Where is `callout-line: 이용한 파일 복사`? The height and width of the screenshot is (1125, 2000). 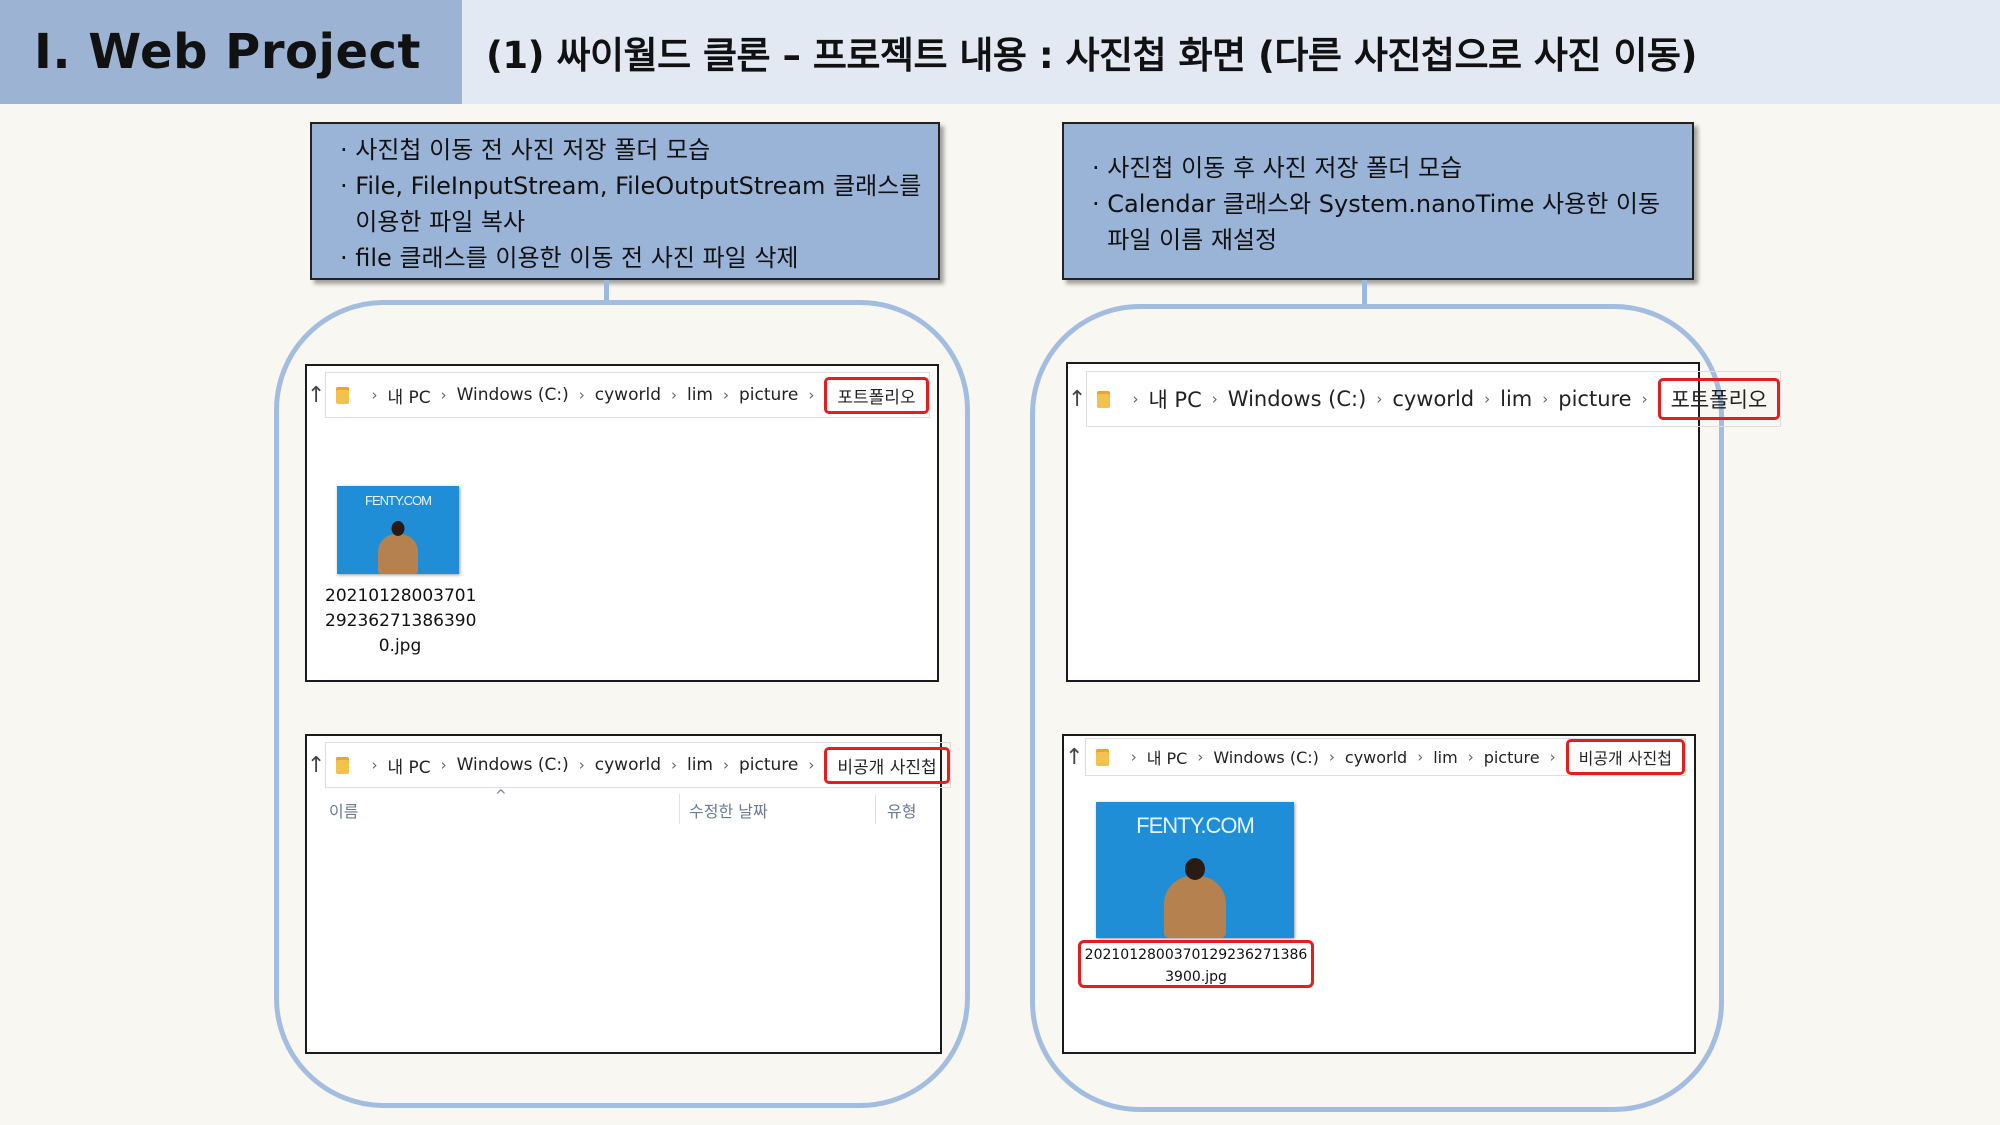
callout-line: 이용한 파일 복사 is located at coordinates (433, 222).